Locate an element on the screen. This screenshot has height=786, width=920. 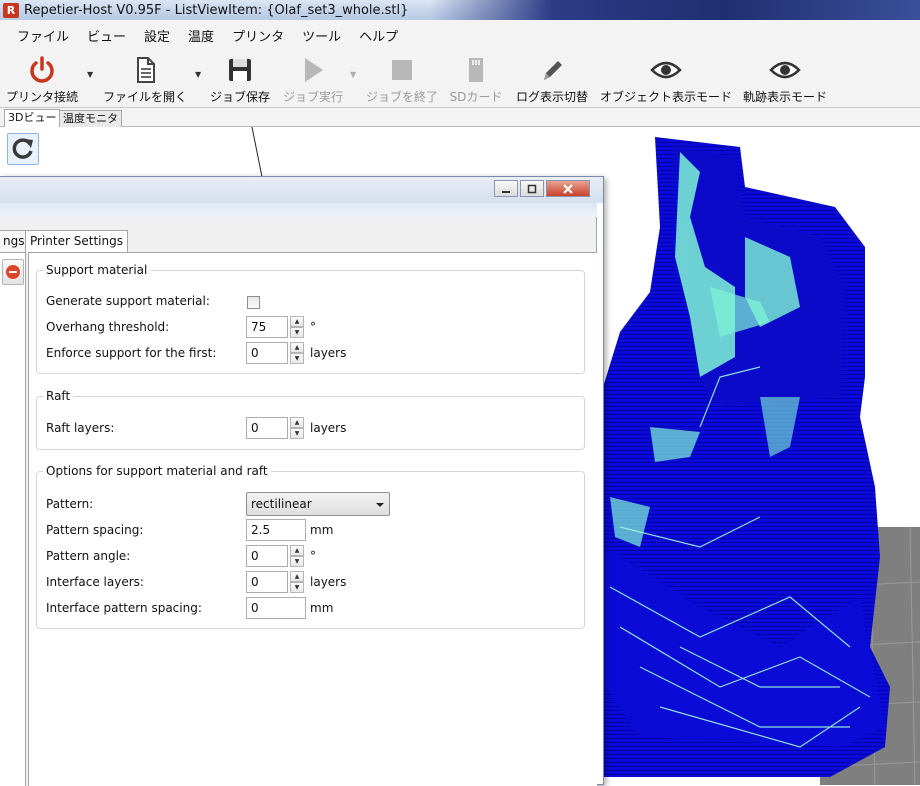
end-job-button: ジョブを終了 is located at coordinates (402, 78).